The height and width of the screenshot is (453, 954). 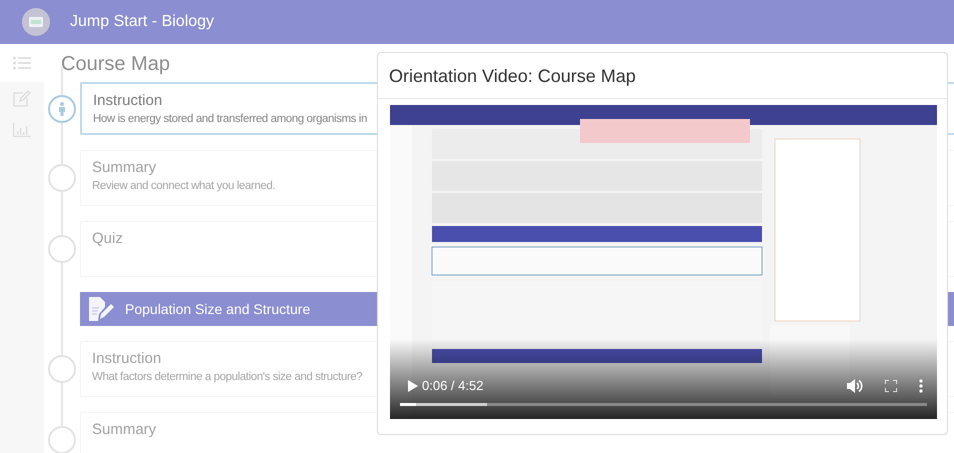 What do you see at coordinates (662, 76) in the screenshot?
I see `dialog-title: Orientation Video: Course Map` at bounding box center [662, 76].